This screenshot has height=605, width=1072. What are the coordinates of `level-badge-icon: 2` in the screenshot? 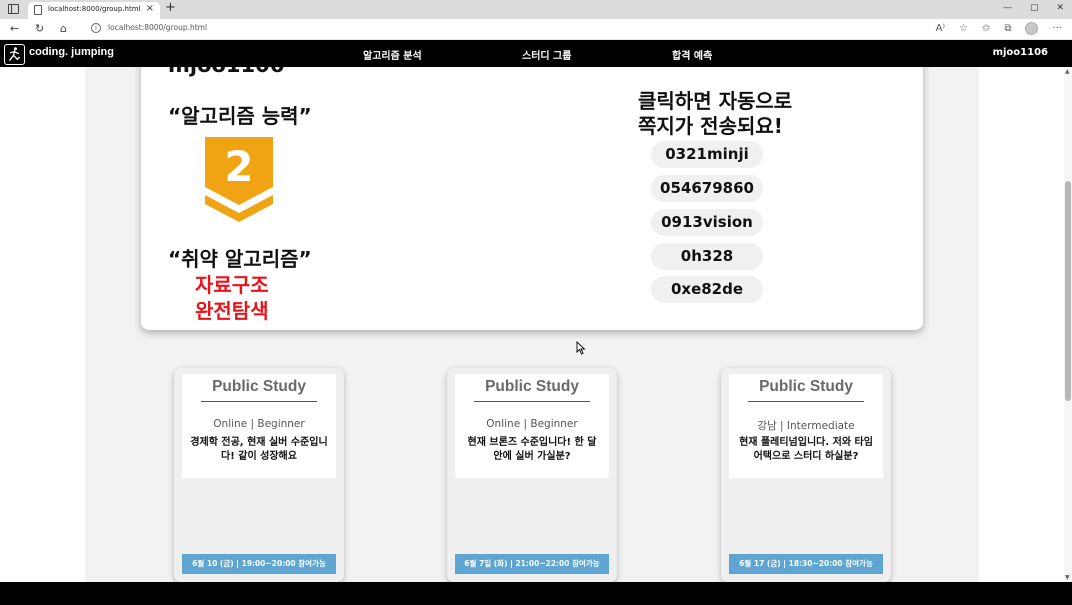 It's located at (239, 180).